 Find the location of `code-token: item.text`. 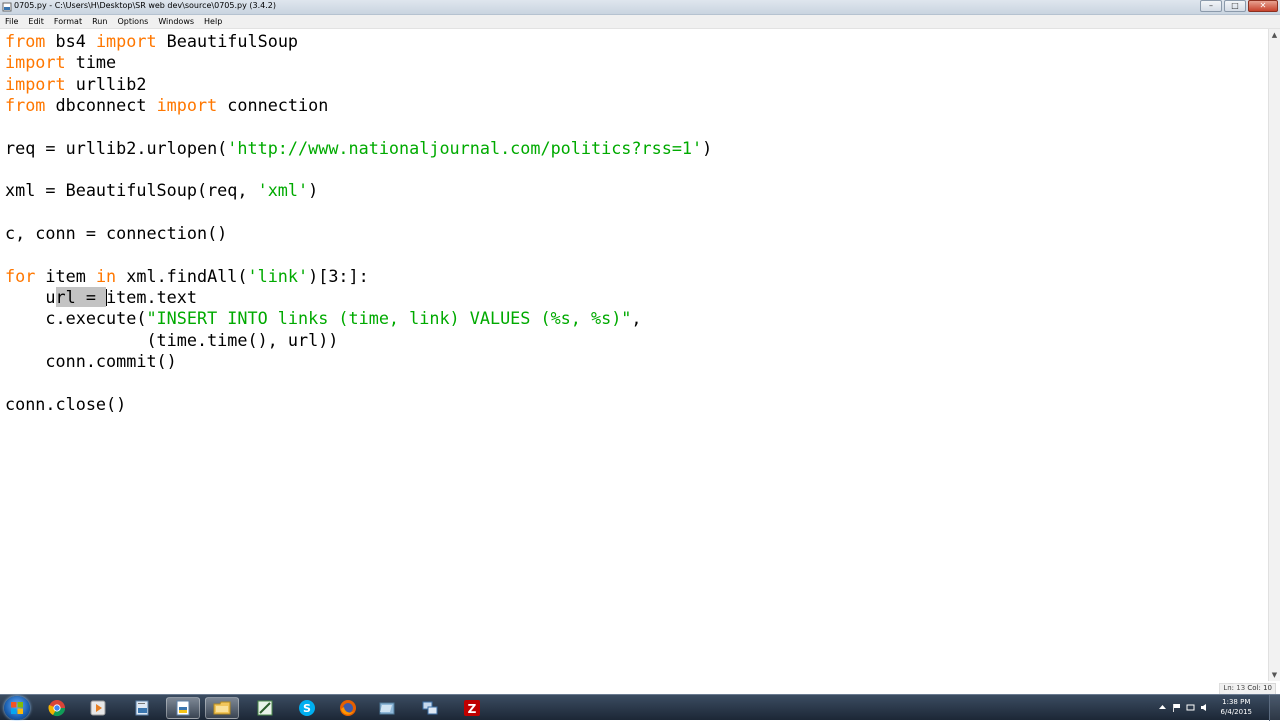

code-token: item.text is located at coordinates (151, 297).